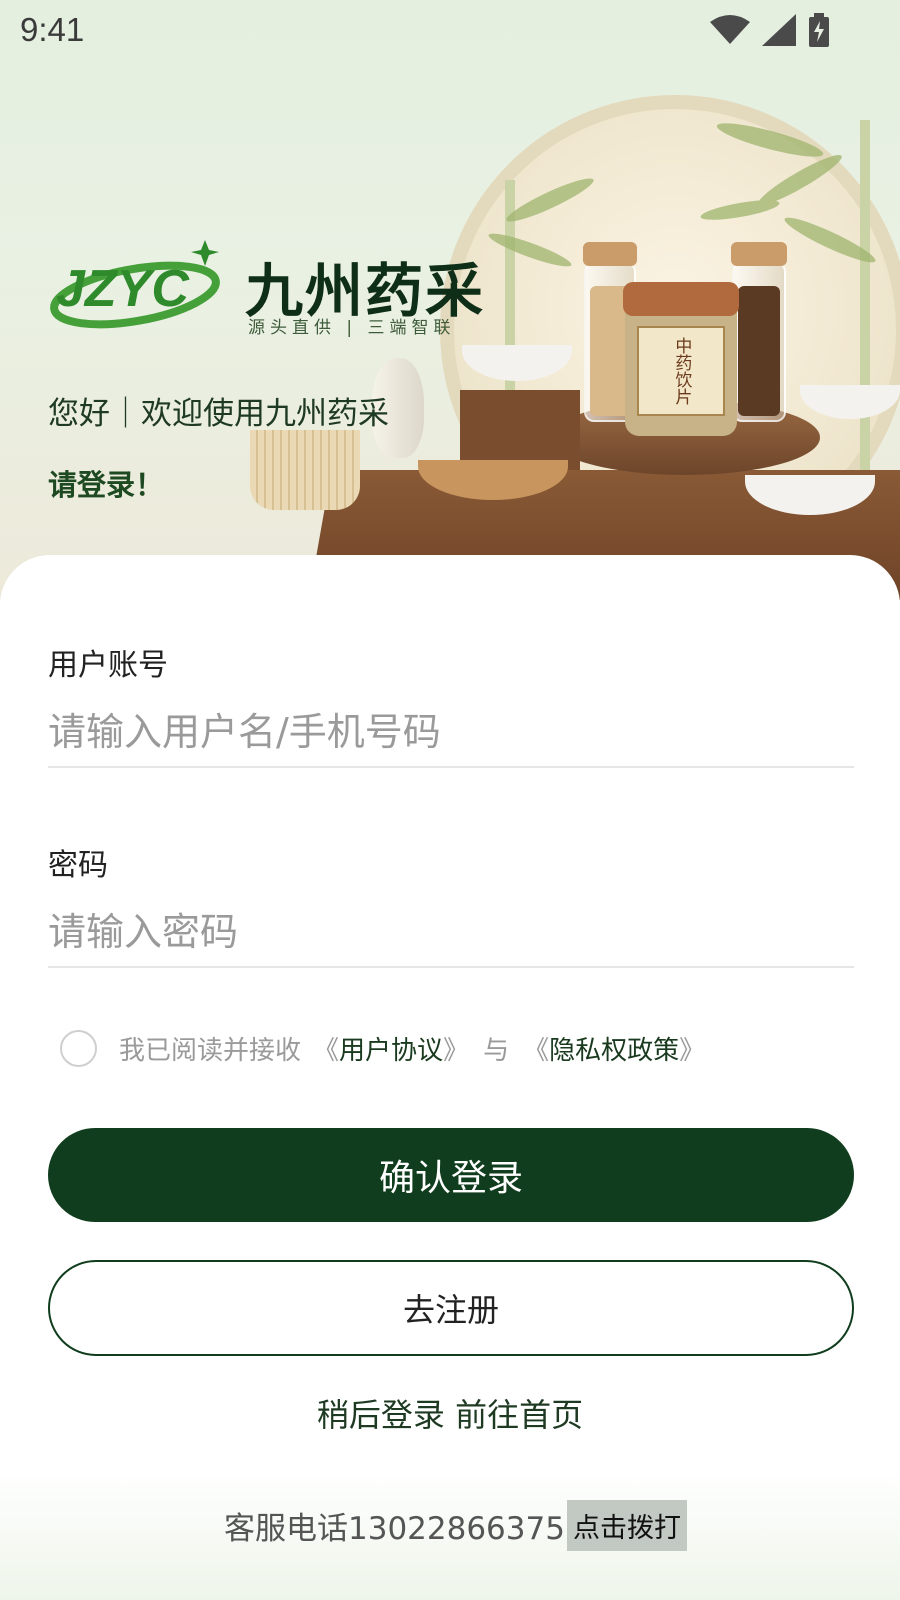 The height and width of the screenshot is (1600, 900). I want to click on basket-decoration, so click(305, 470).